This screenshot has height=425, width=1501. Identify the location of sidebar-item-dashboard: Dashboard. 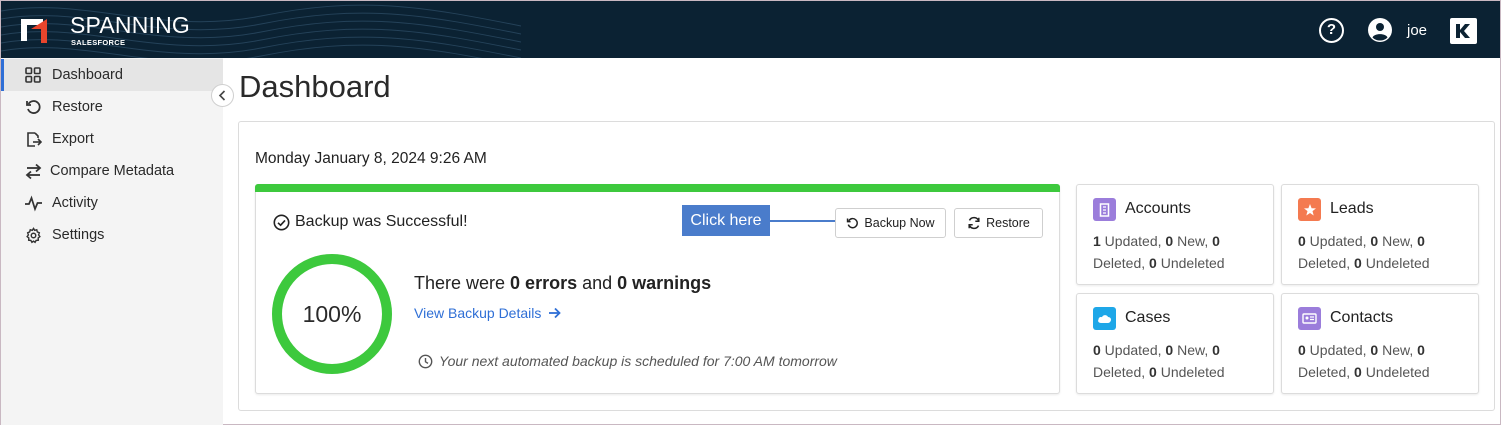
(112, 75).